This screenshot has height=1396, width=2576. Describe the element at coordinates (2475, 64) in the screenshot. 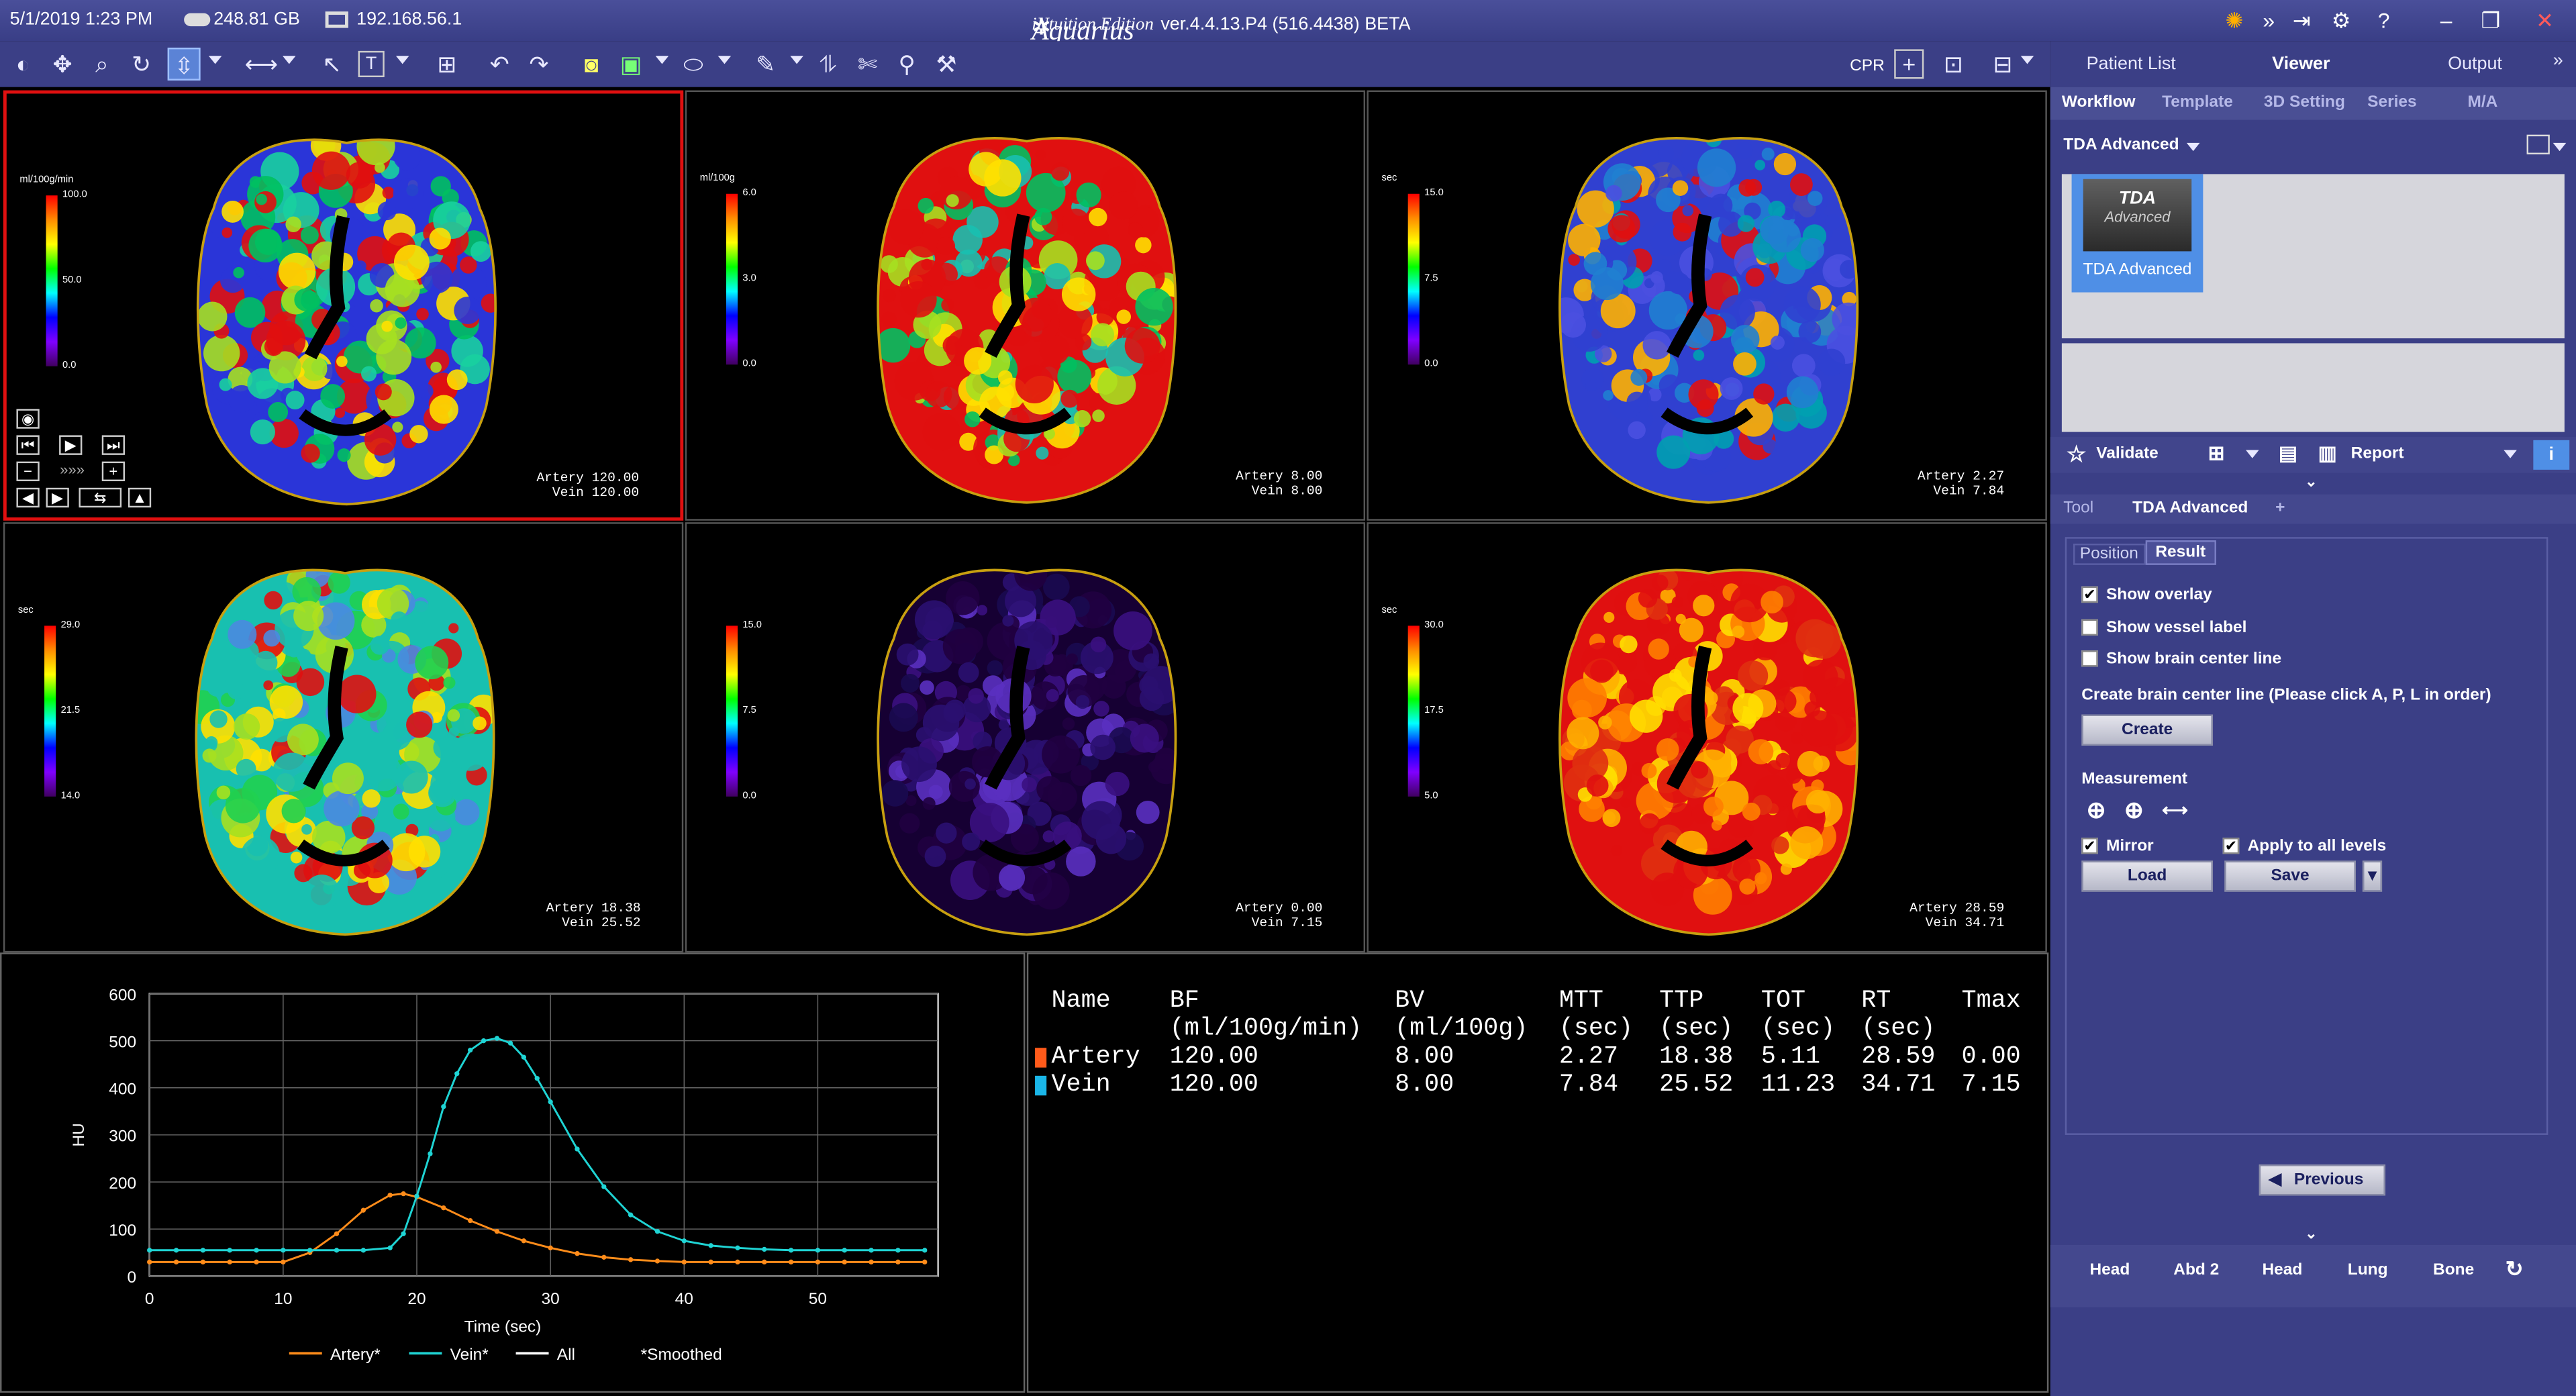

I see `tab-output: Output` at that location.